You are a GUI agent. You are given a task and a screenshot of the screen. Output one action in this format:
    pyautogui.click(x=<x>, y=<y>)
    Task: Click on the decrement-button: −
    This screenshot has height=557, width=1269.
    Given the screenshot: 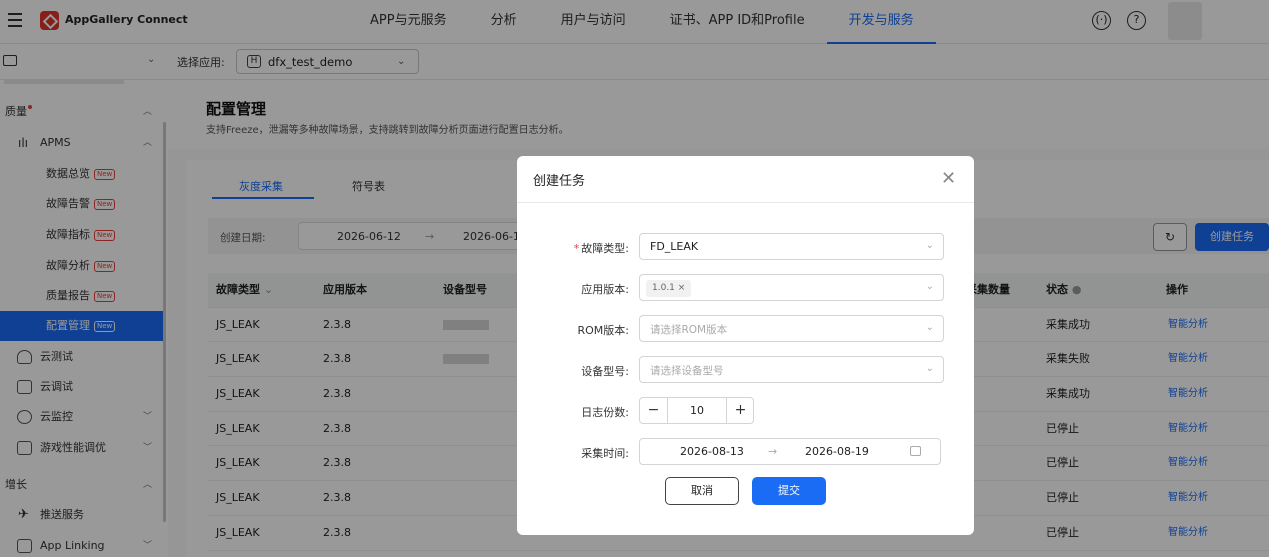 What is the action you would take?
    pyautogui.click(x=654, y=410)
    